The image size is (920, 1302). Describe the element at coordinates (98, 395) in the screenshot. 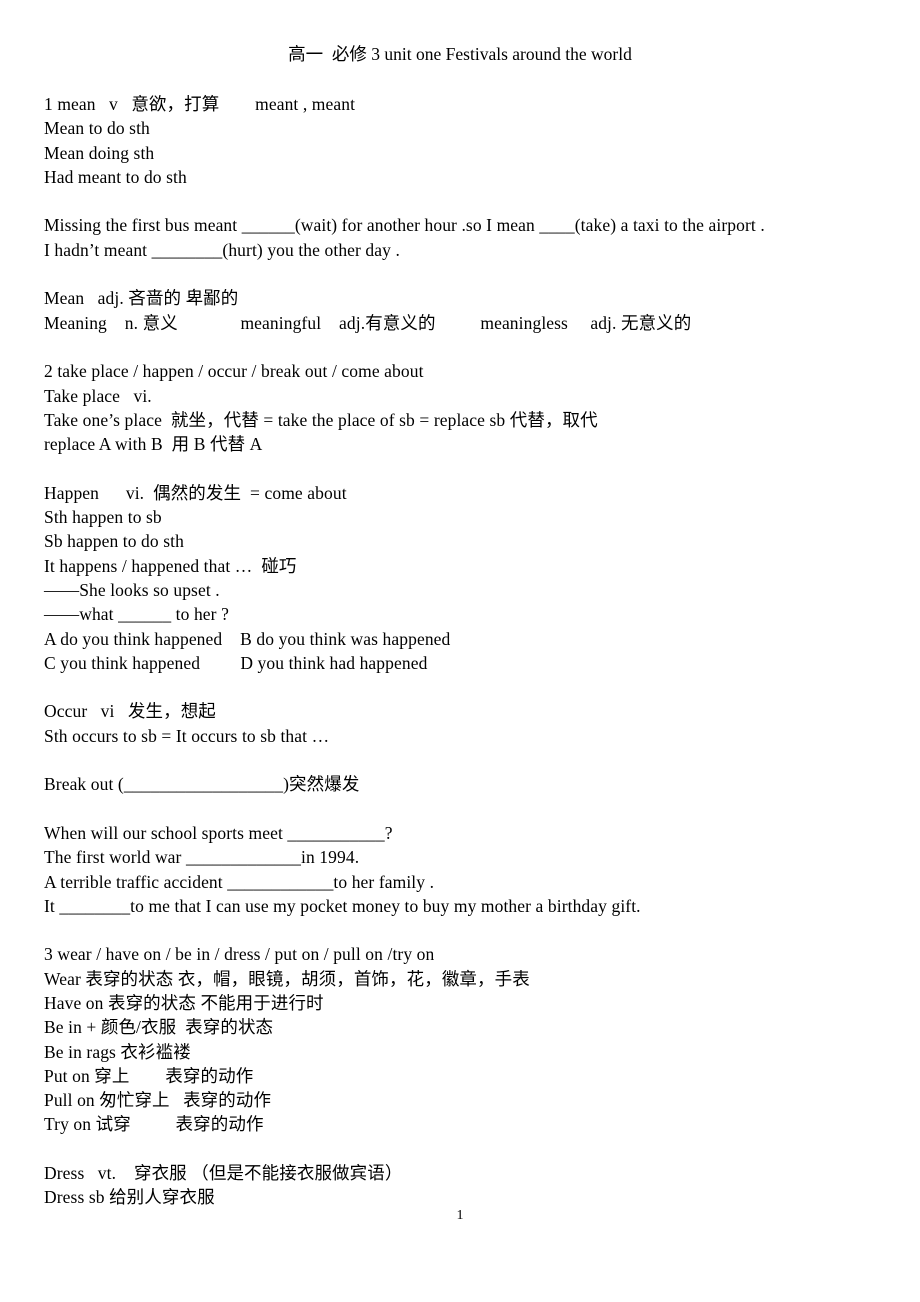

I see `text-line: Take place vi.` at that location.